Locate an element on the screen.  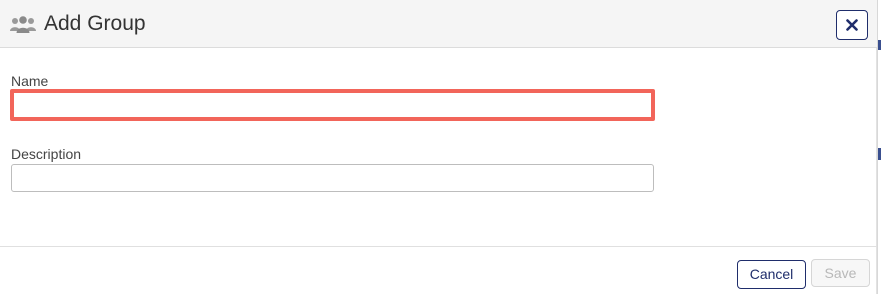
name-input is located at coordinates (332, 105).